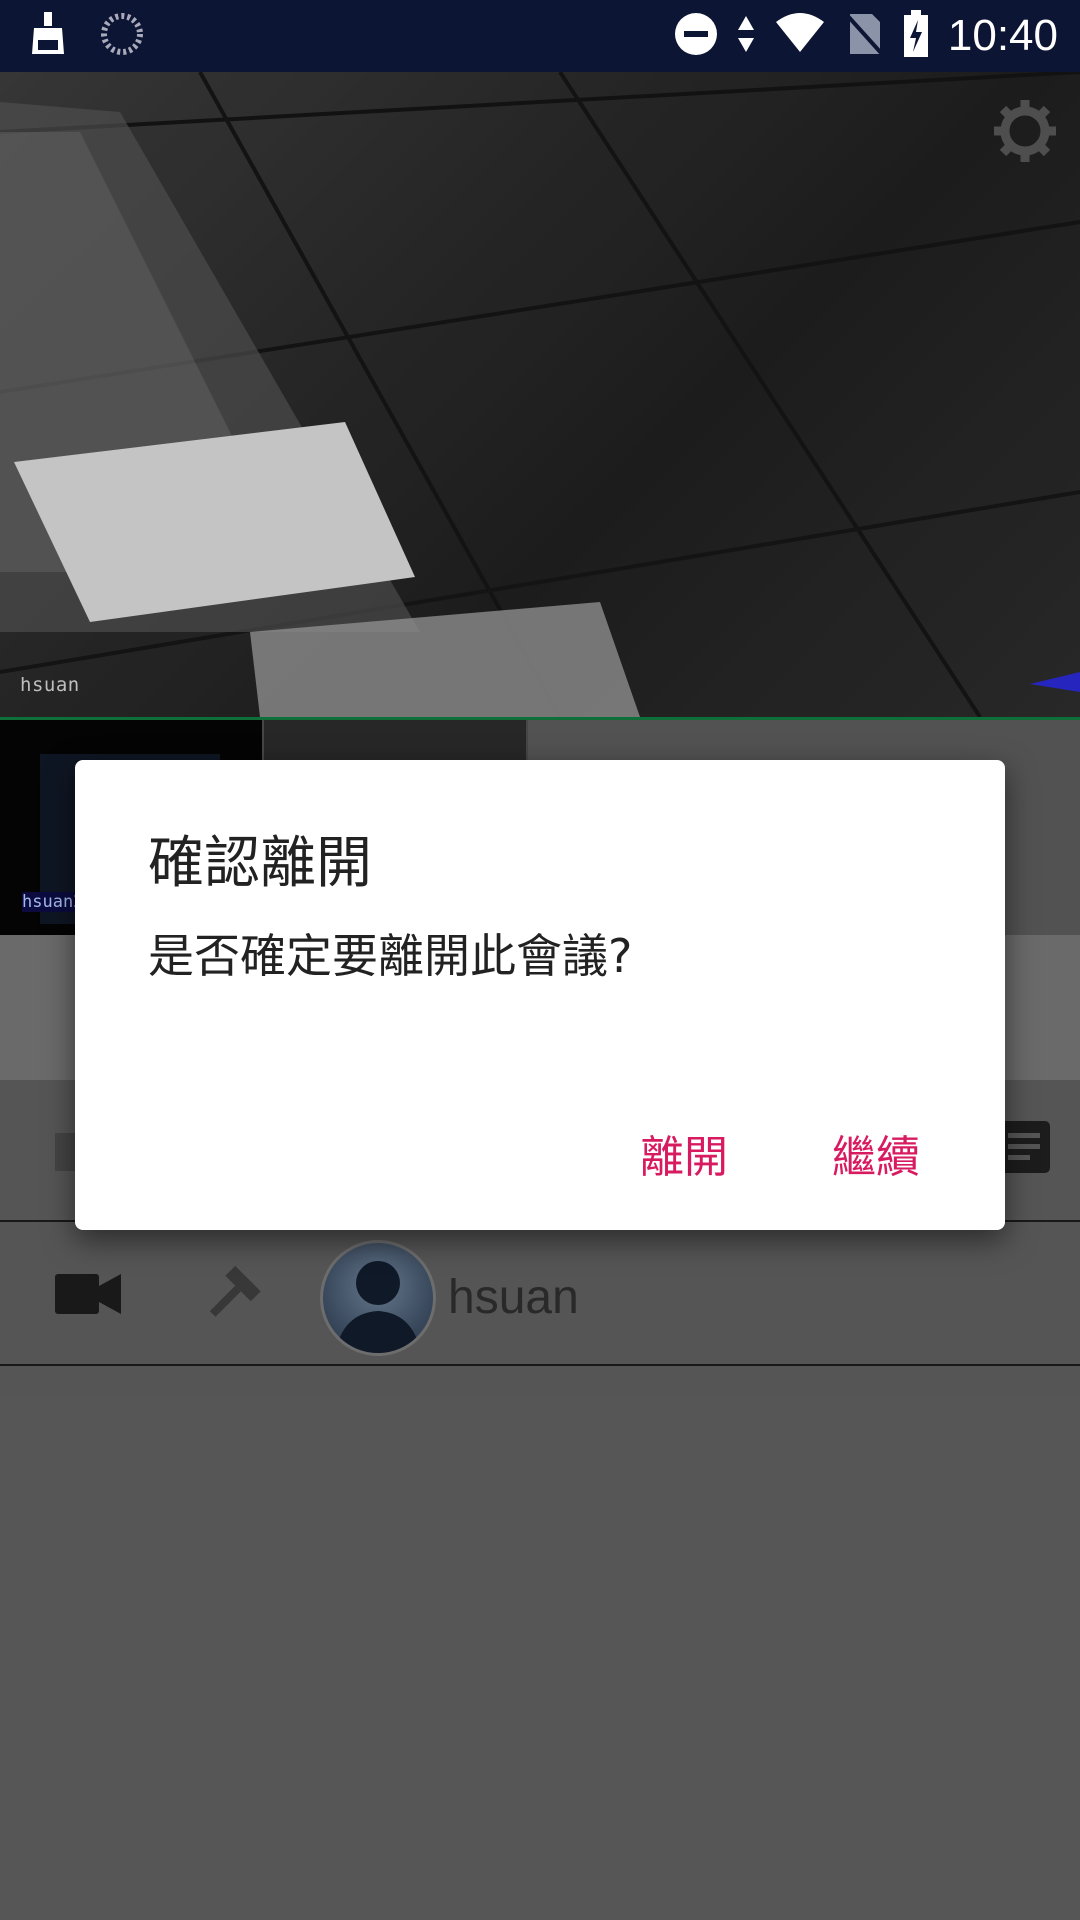 Image resolution: width=1080 pixels, height=1920 pixels. Describe the element at coordinates (540, 36) in the screenshot. I see `status-bar: 10:40` at that location.